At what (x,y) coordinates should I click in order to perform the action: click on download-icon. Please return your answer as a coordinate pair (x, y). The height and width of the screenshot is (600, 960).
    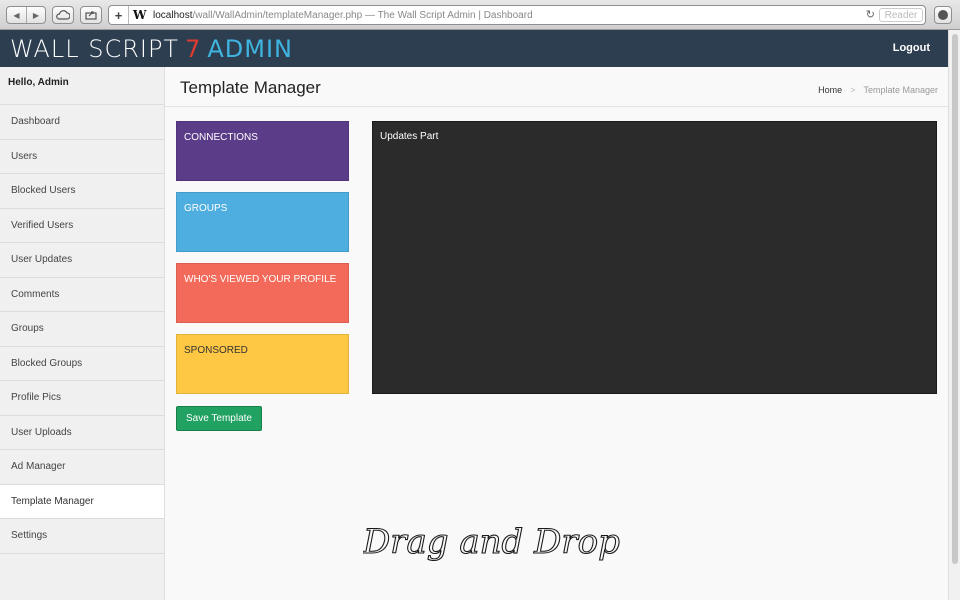
    Looking at the image, I should click on (943, 15).